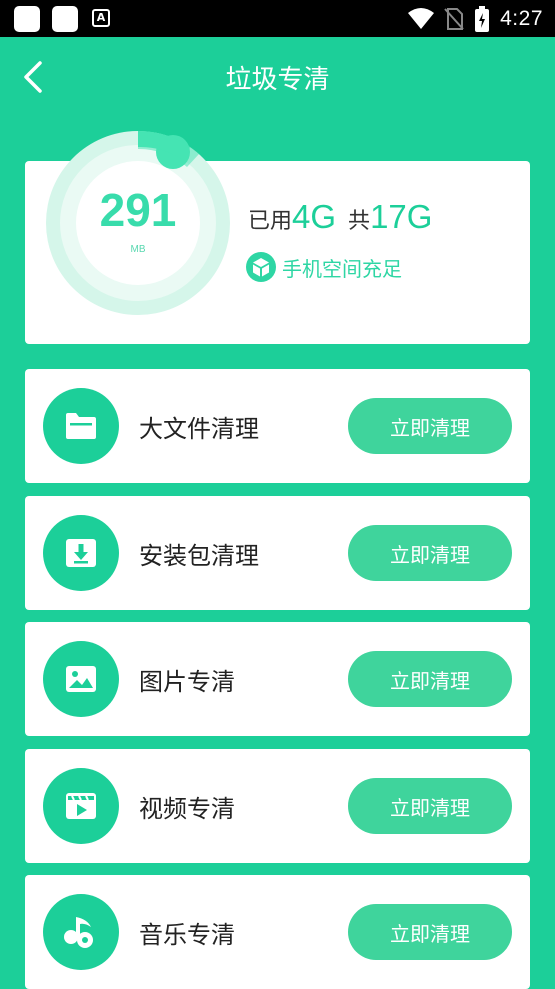 The image size is (555, 989). I want to click on item-label: 视频专清, so click(187, 809).